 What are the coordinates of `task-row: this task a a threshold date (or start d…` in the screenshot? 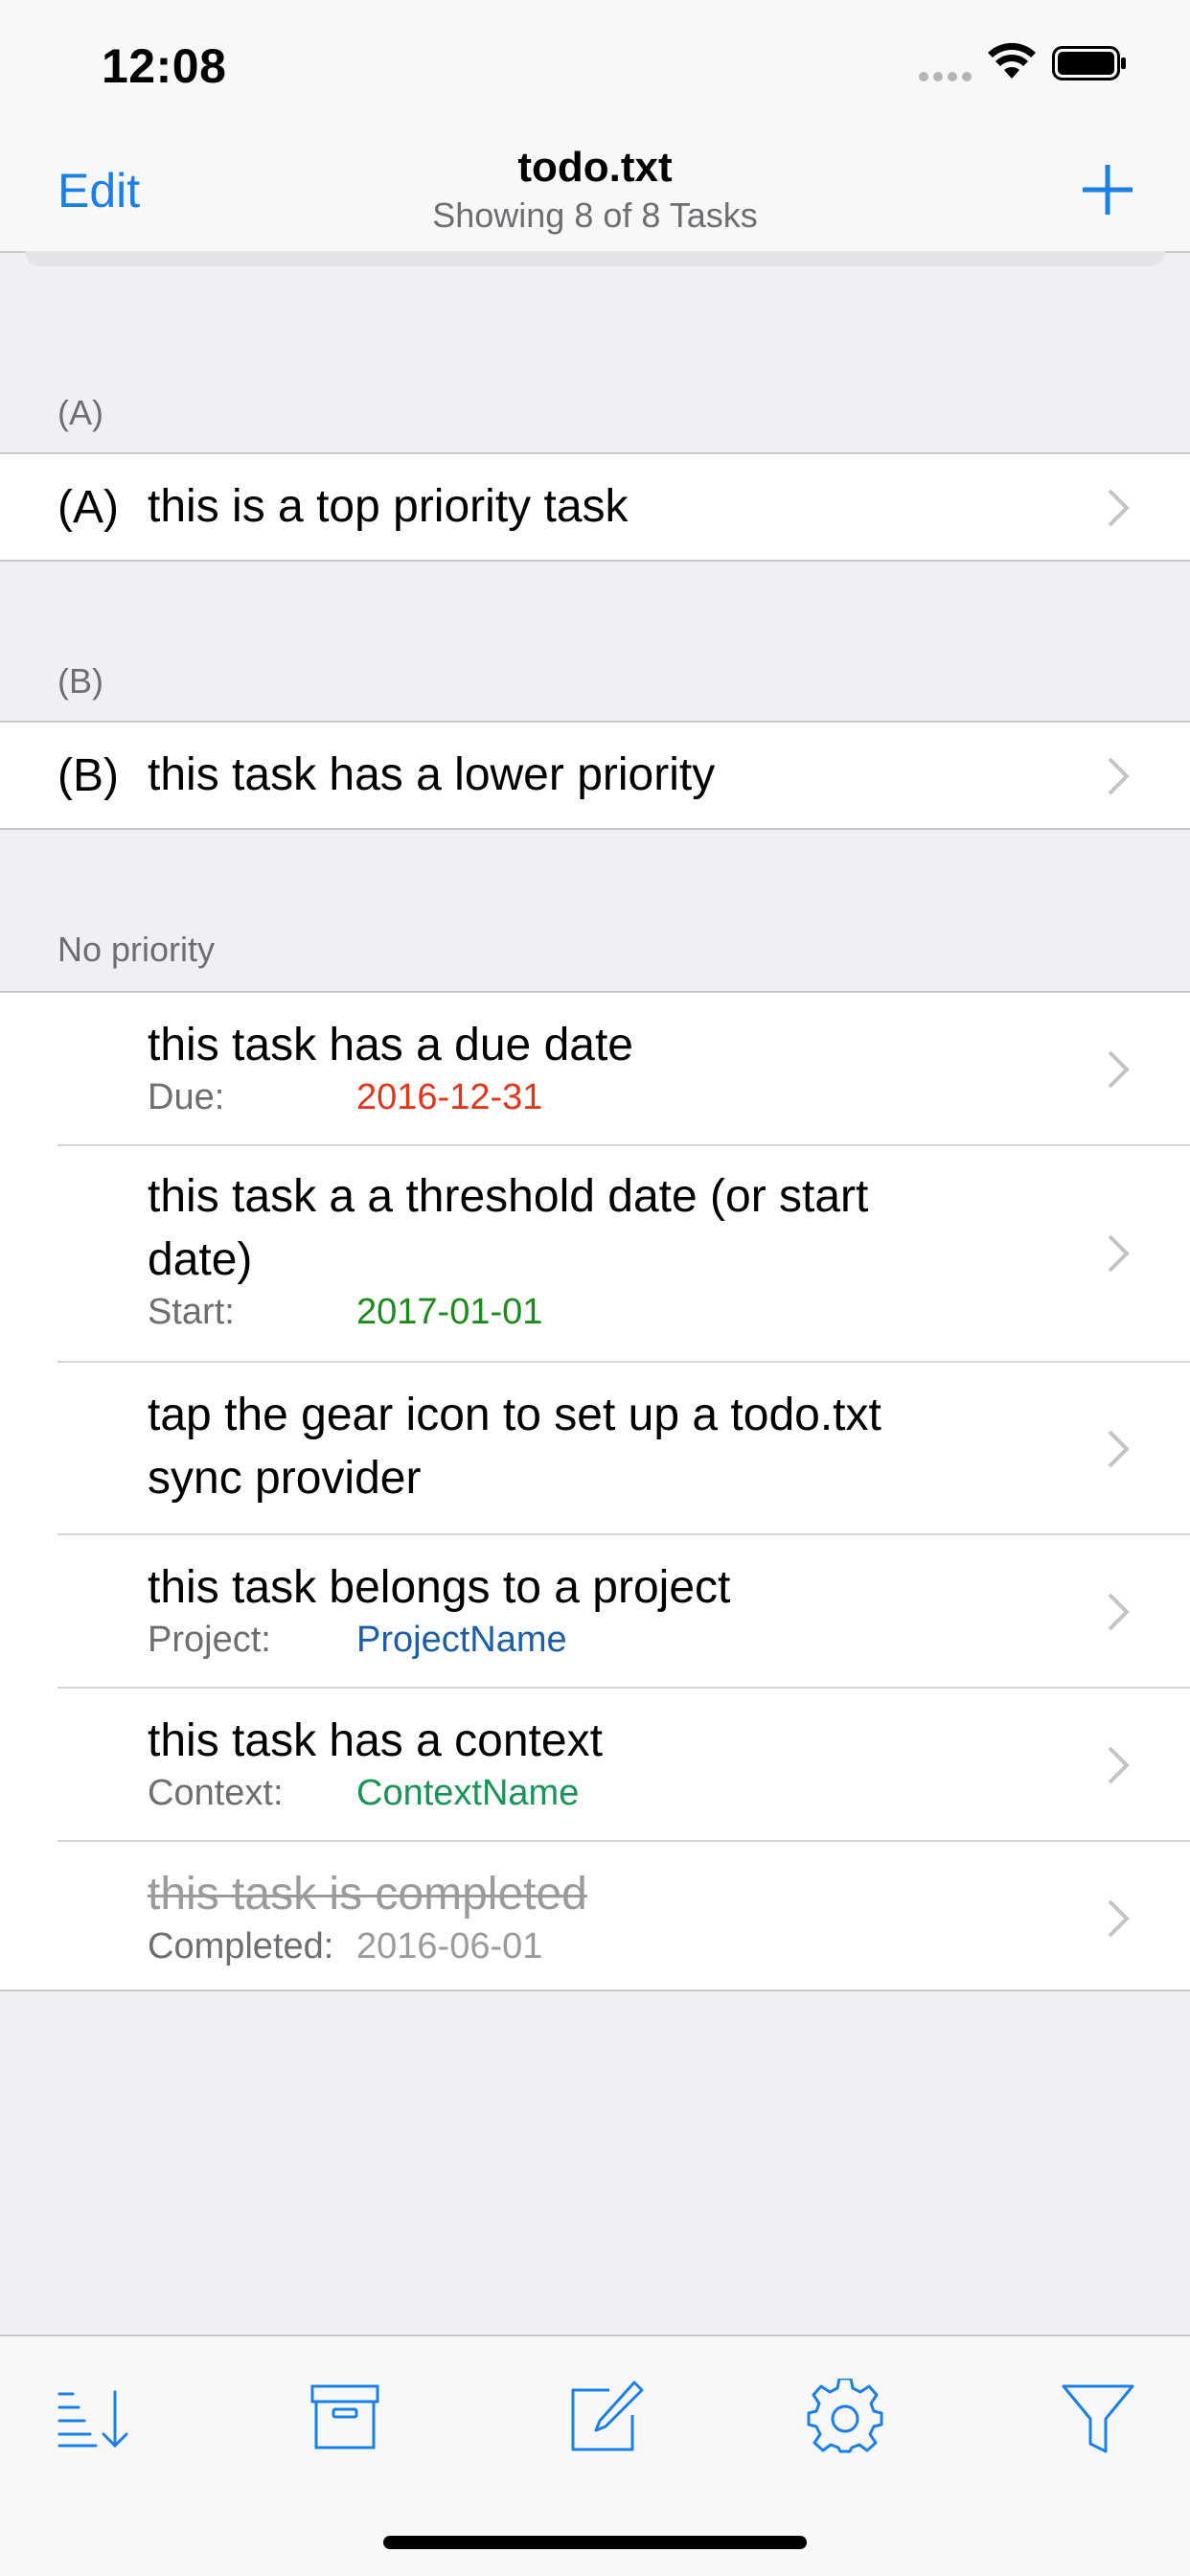 It's located at (595, 1254).